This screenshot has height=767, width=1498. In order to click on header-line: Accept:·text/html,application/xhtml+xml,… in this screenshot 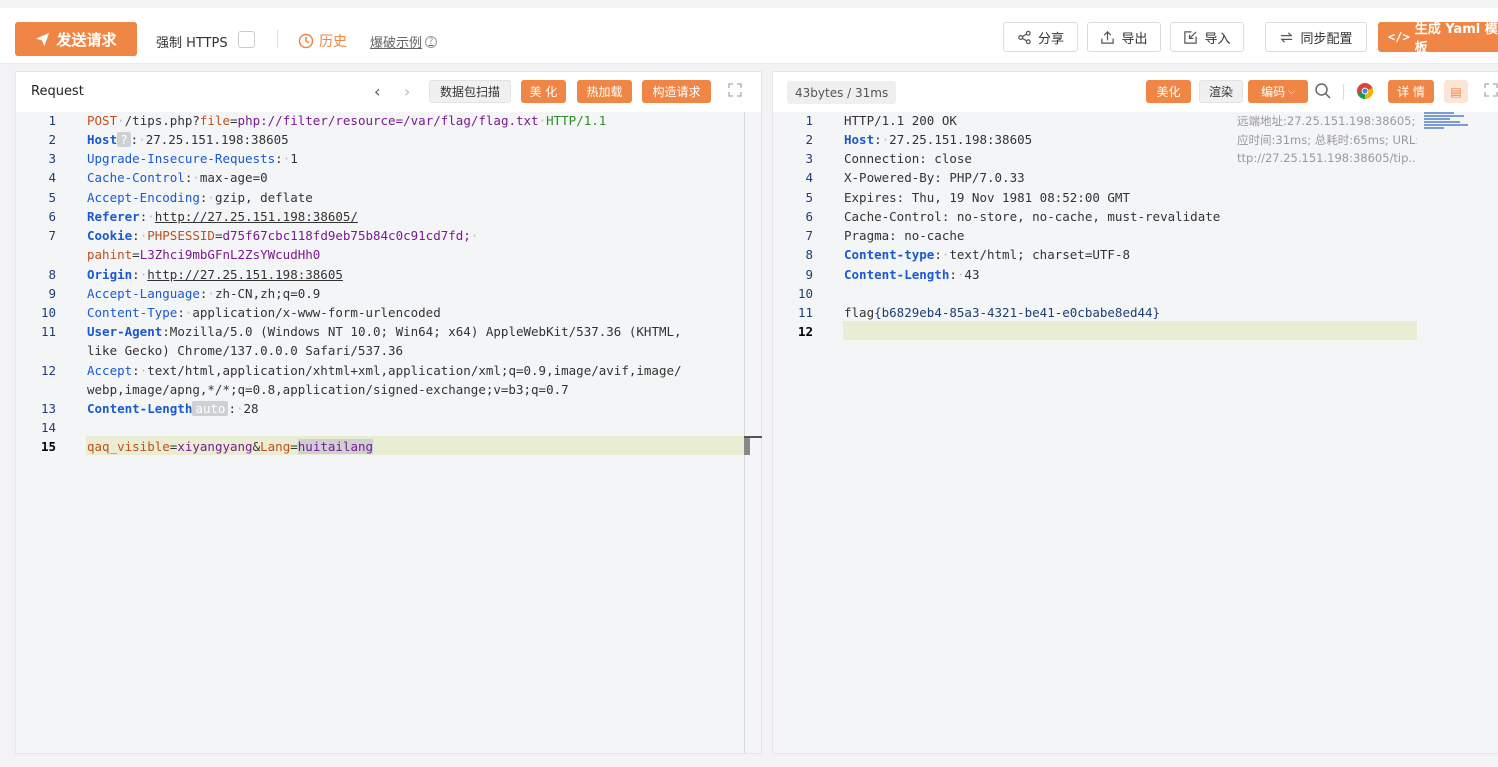, I will do `click(384, 370)`.